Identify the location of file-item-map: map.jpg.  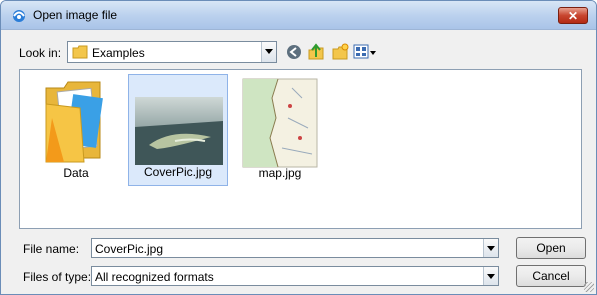
(280, 130).